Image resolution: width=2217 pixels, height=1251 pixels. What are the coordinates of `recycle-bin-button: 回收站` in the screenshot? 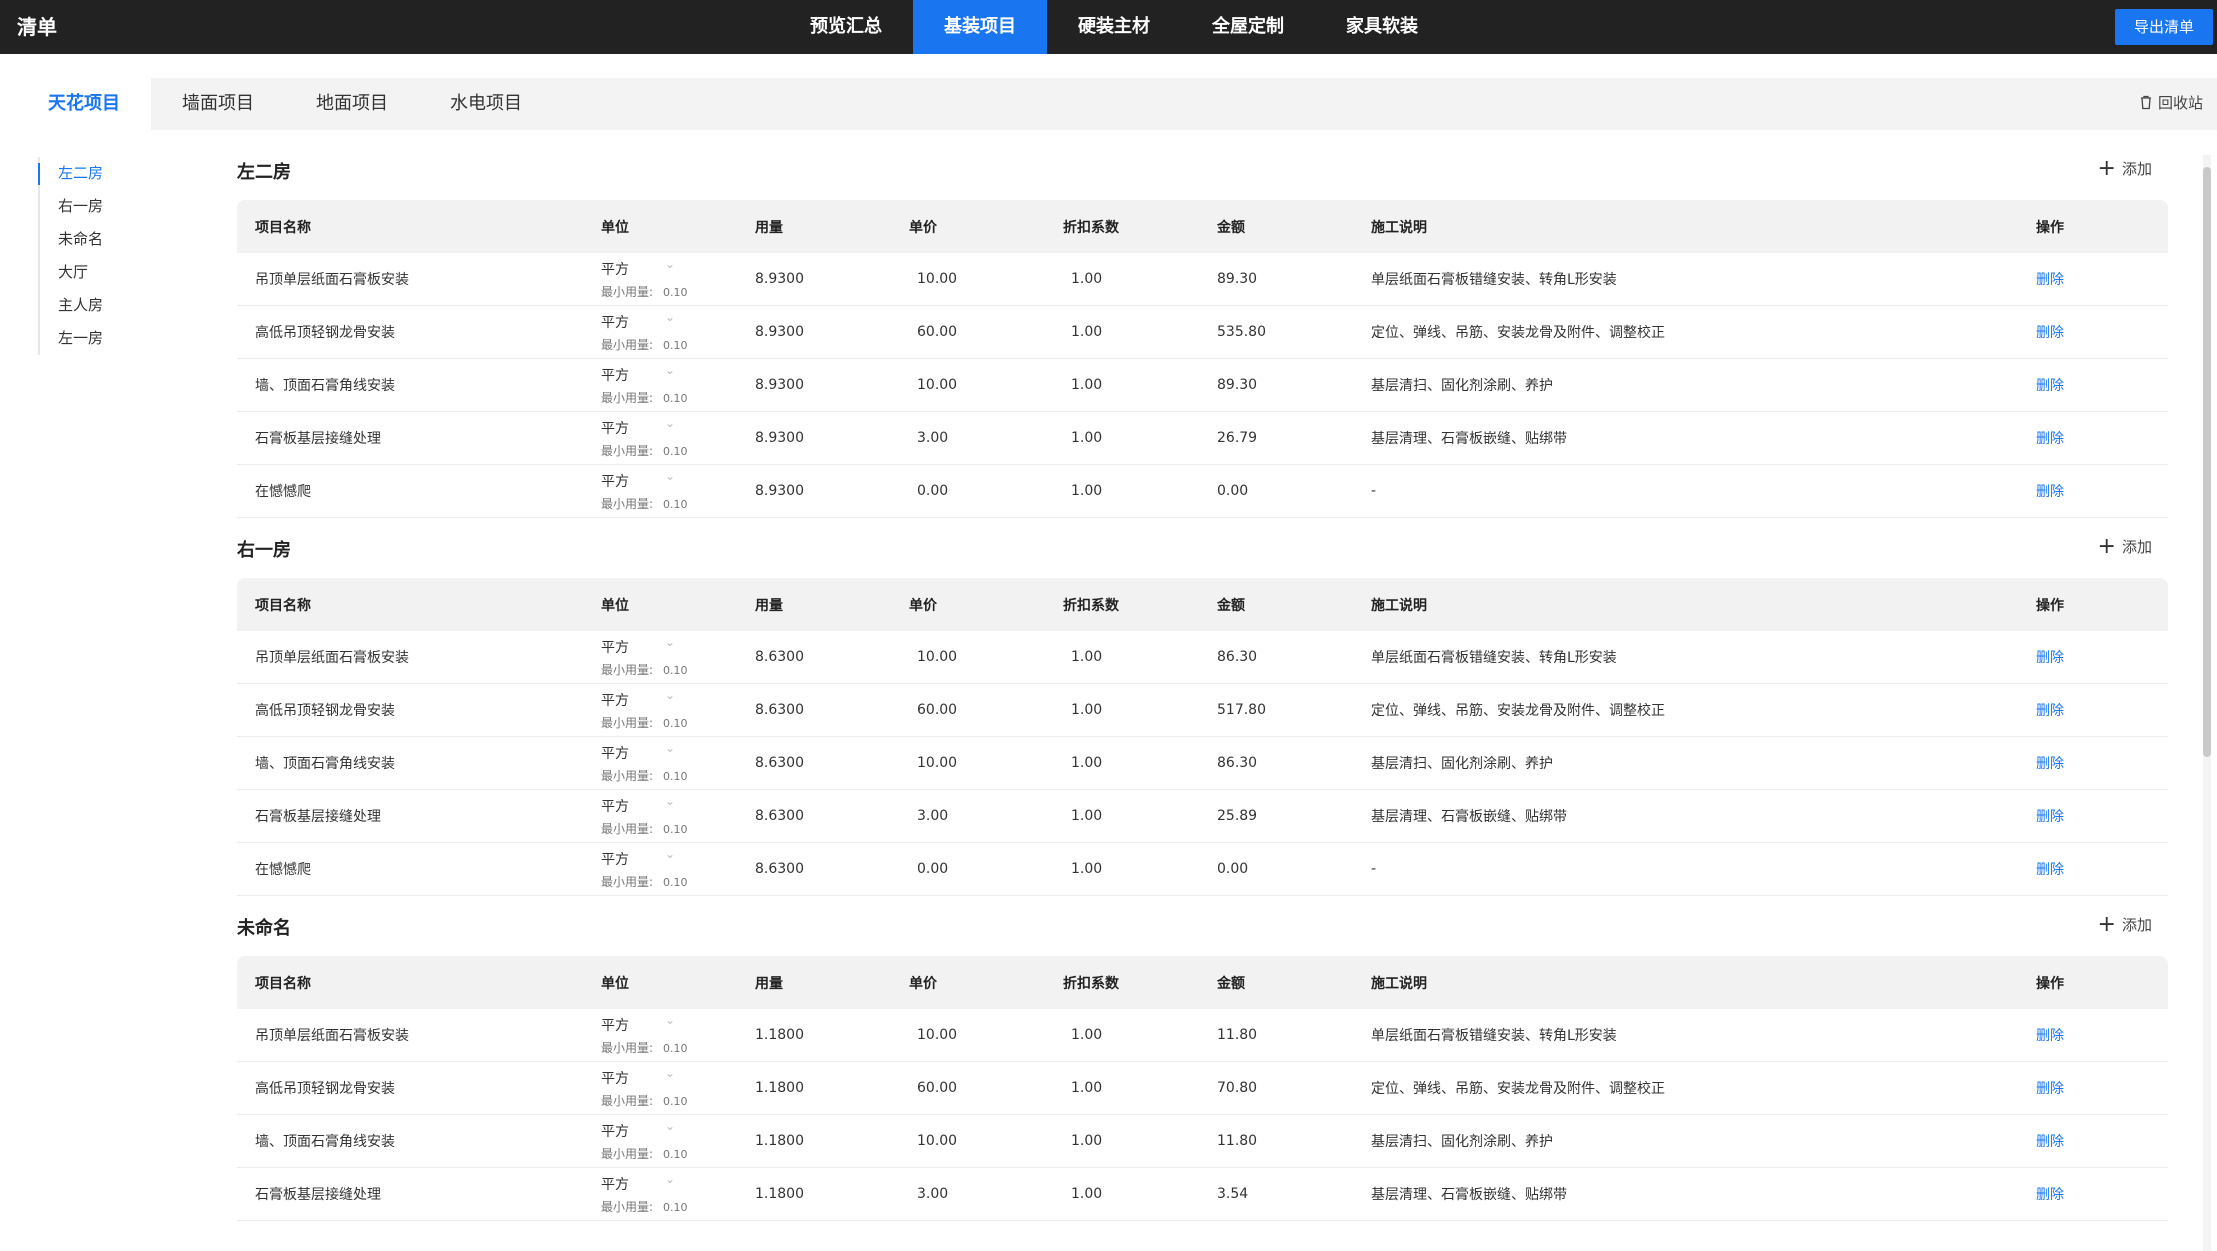 It's located at (2171, 102).